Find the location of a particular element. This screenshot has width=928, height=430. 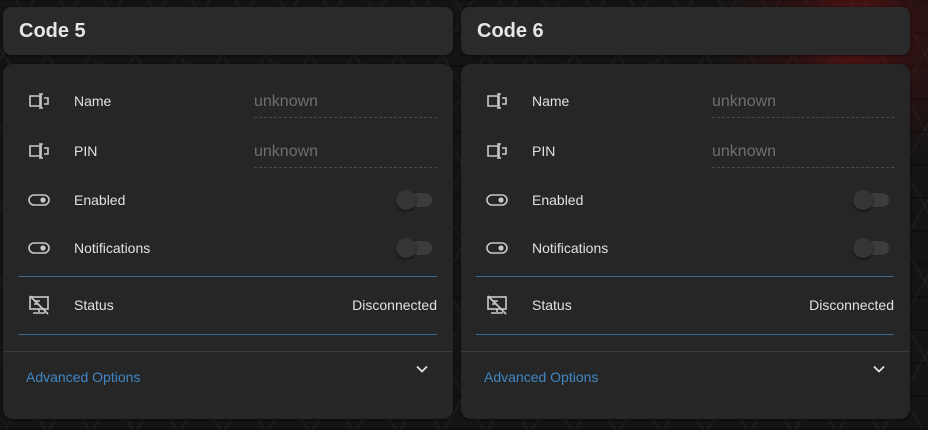

card-title: Code 5 is located at coordinates (52, 30).